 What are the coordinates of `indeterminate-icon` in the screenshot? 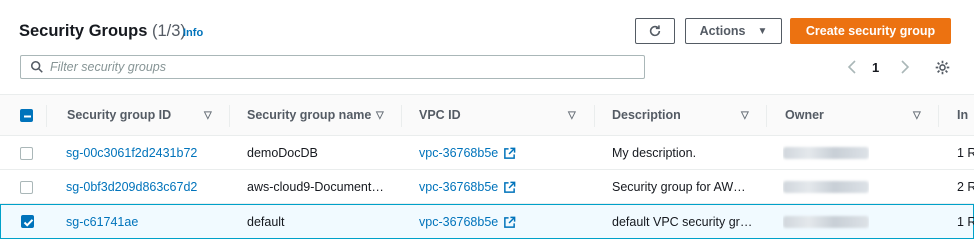 It's located at (27, 116).